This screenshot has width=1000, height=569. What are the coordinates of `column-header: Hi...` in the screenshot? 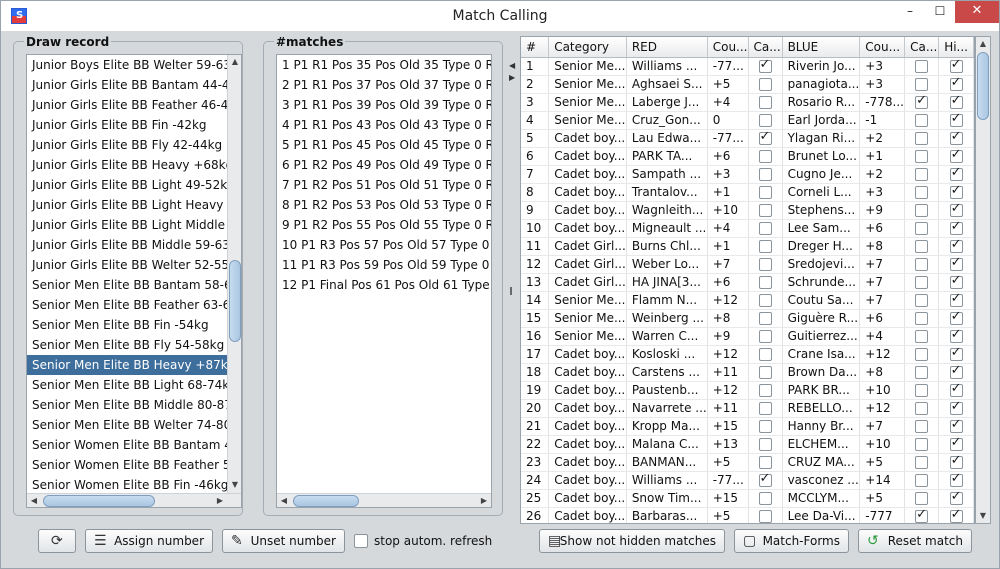 It's located at (956, 47).